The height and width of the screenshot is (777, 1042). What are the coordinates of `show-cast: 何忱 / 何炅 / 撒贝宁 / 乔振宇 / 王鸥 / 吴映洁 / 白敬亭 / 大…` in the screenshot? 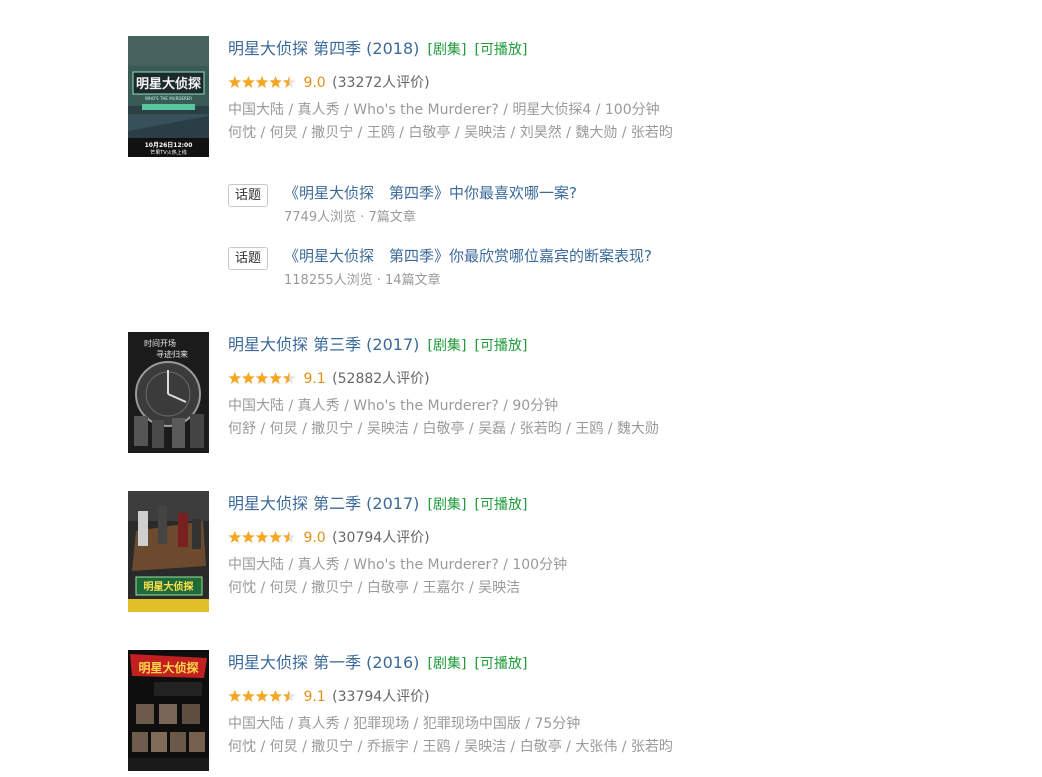 It's located at (450, 747).